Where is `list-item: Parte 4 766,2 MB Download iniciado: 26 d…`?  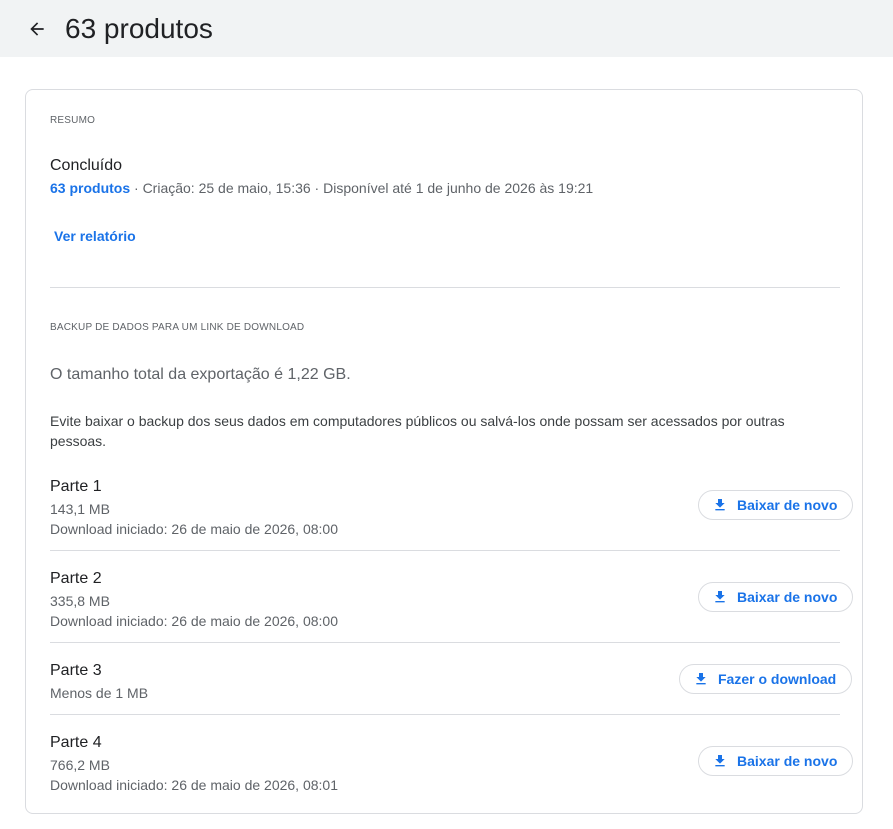 list-item: Parte 4 766,2 MB Download iniciado: 26 d… is located at coordinates (350, 764).